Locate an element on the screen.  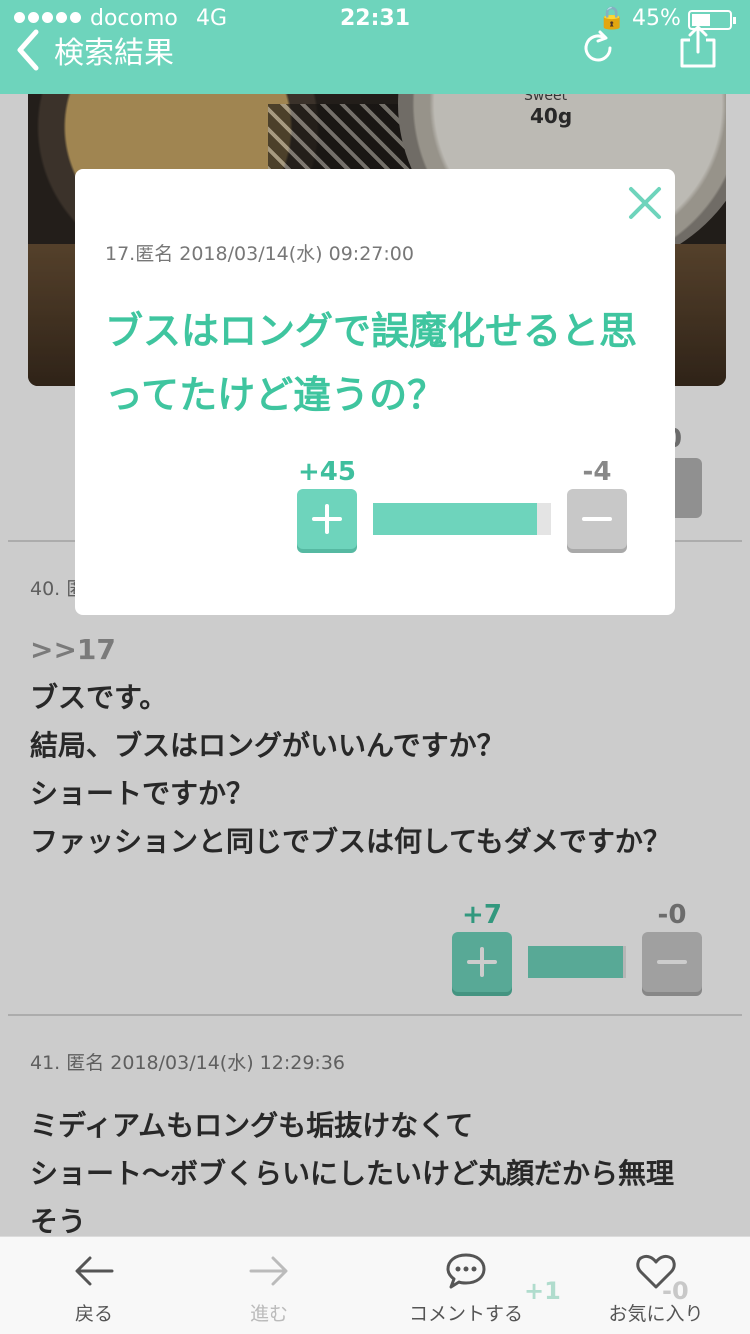
battery-percent: 45% is located at coordinates (656, 18).